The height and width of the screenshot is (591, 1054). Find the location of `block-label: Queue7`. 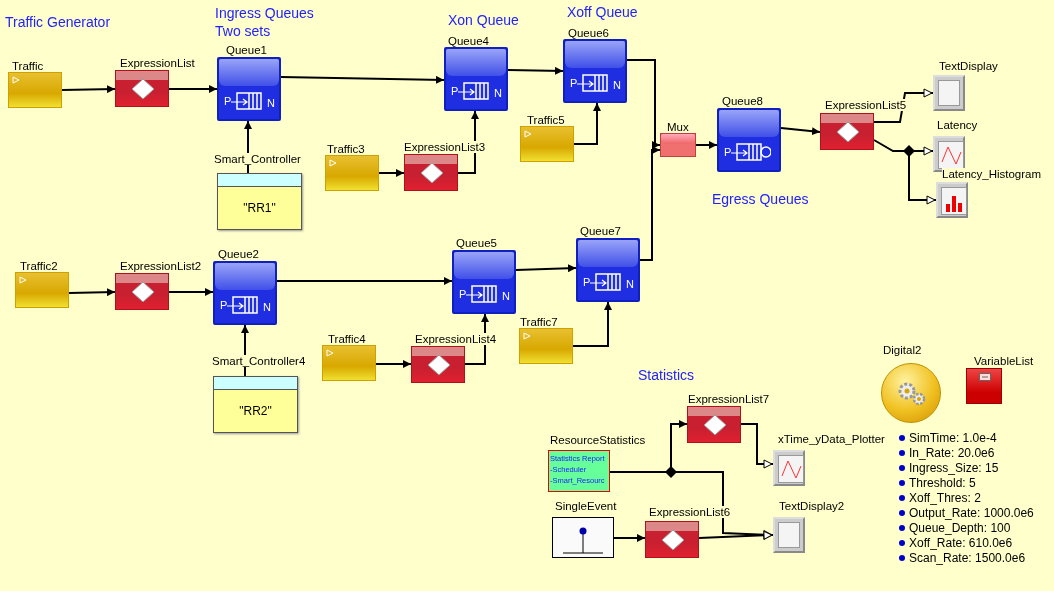

block-label: Queue7 is located at coordinates (600, 231).